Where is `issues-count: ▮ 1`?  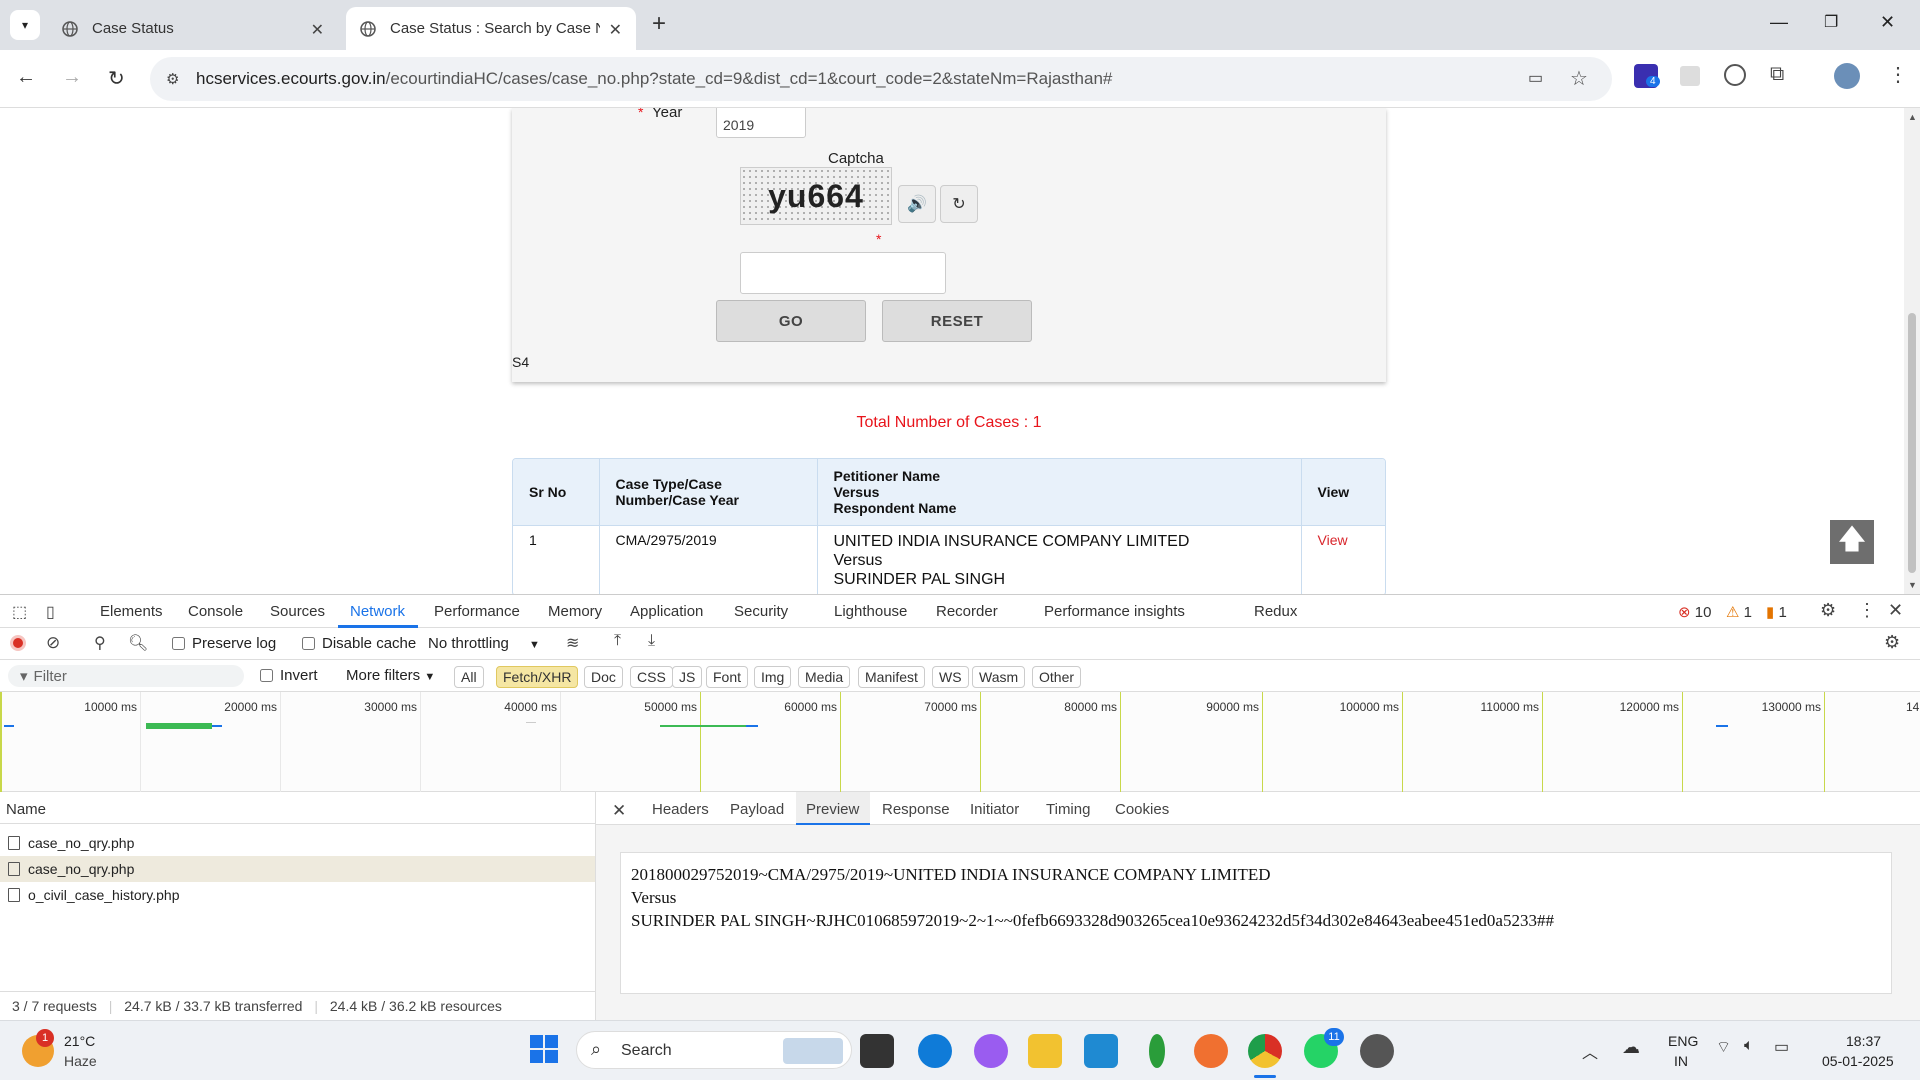
issues-count: ▮ 1 is located at coordinates (1776, 612).